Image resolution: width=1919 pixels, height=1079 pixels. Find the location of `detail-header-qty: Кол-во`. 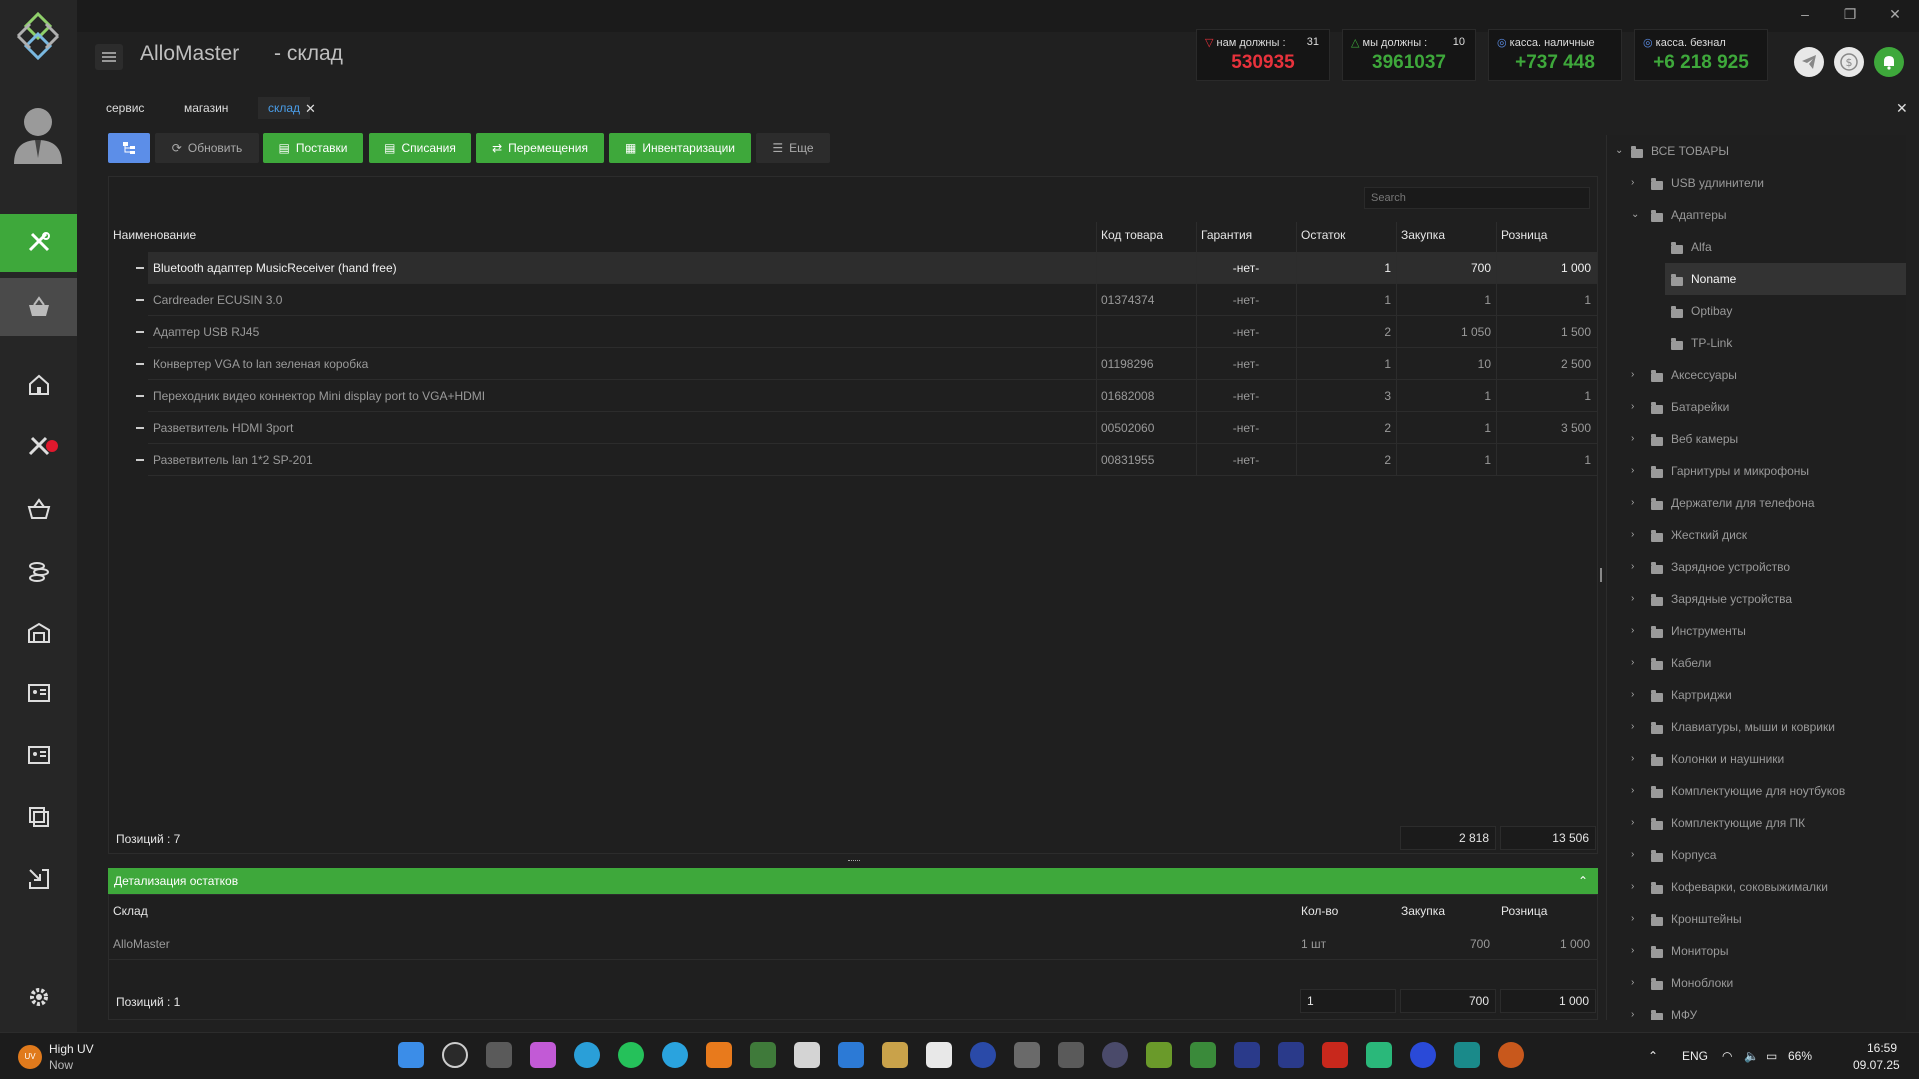

detail-header-qty: Кол-во is located at coordinates (1319, 911).